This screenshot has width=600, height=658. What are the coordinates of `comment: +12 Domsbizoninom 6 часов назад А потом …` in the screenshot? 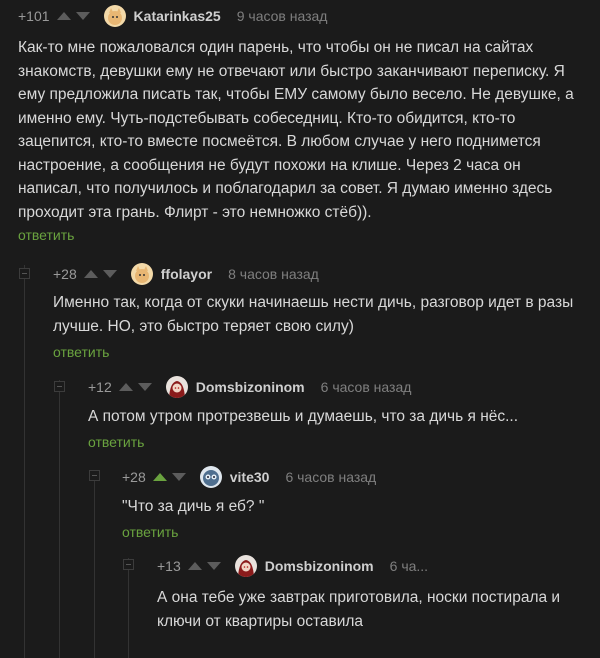 It's located at (337, 413).